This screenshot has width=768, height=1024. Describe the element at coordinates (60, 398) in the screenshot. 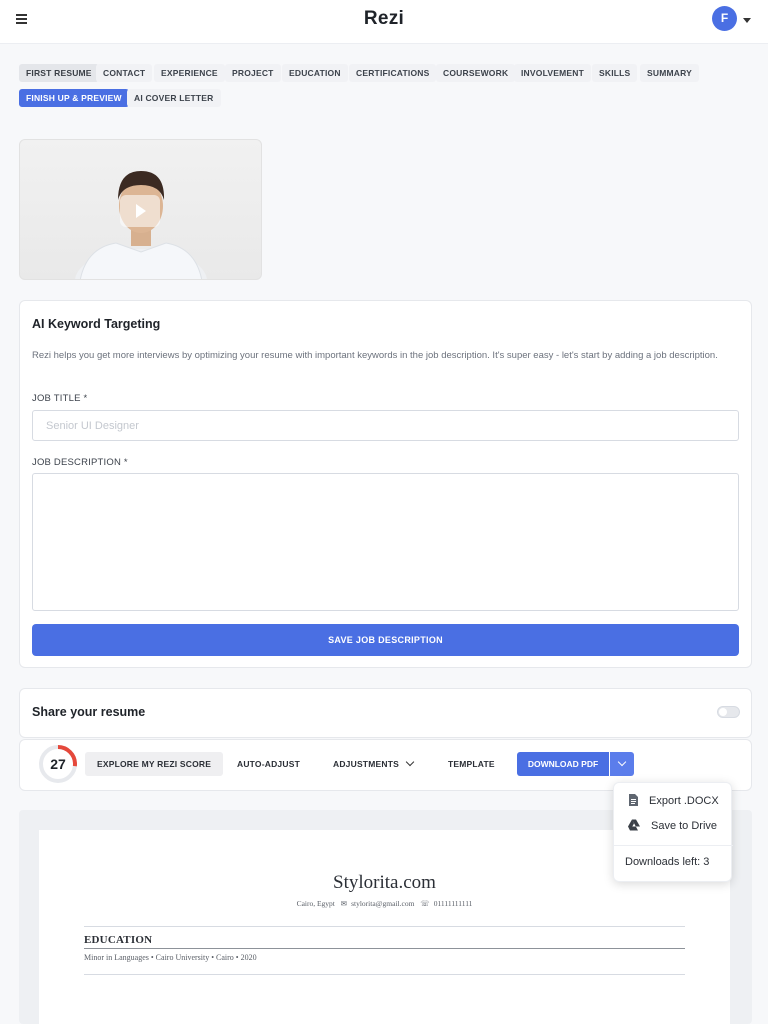

I see `job-title-label: JOB TITLE *` at that location.